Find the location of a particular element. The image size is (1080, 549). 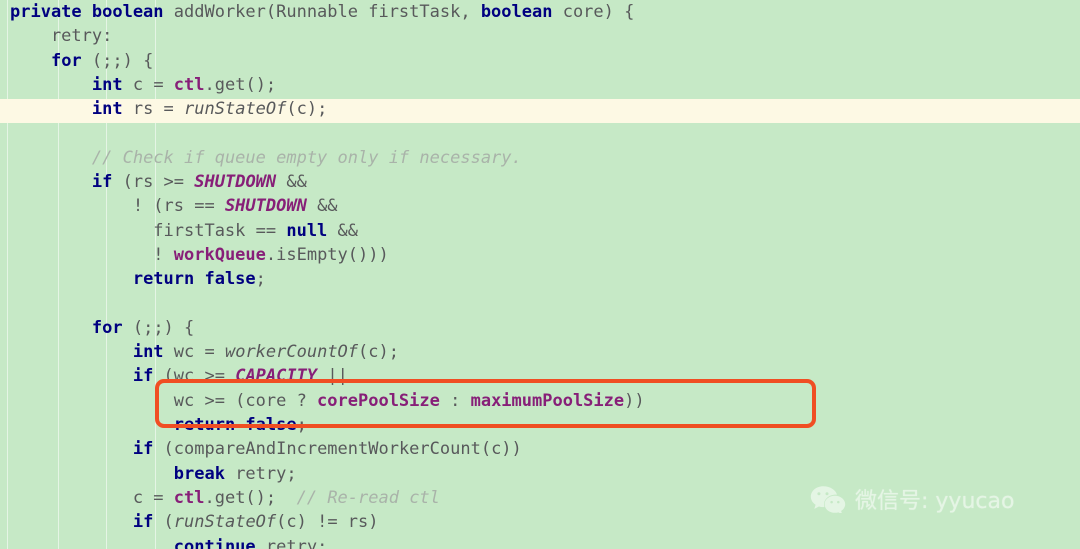

code-line: retry: is located at coordinates (322, 36).